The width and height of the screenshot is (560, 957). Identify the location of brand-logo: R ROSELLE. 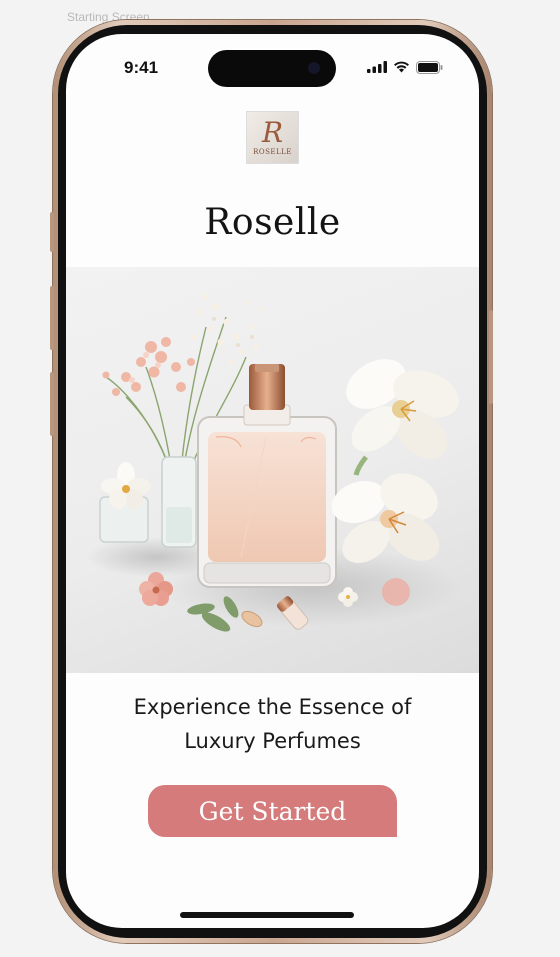
(272, 137).